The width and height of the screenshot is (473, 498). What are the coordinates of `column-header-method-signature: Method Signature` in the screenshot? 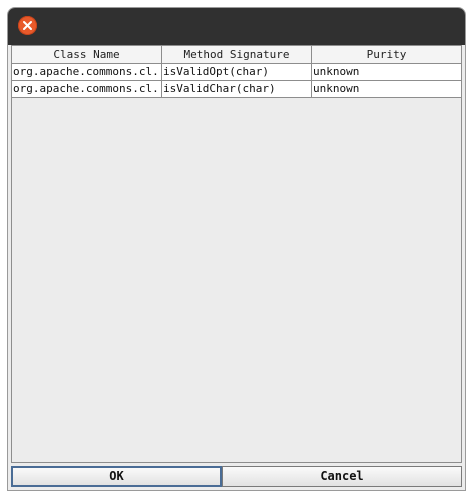 It's located at (237, 54).